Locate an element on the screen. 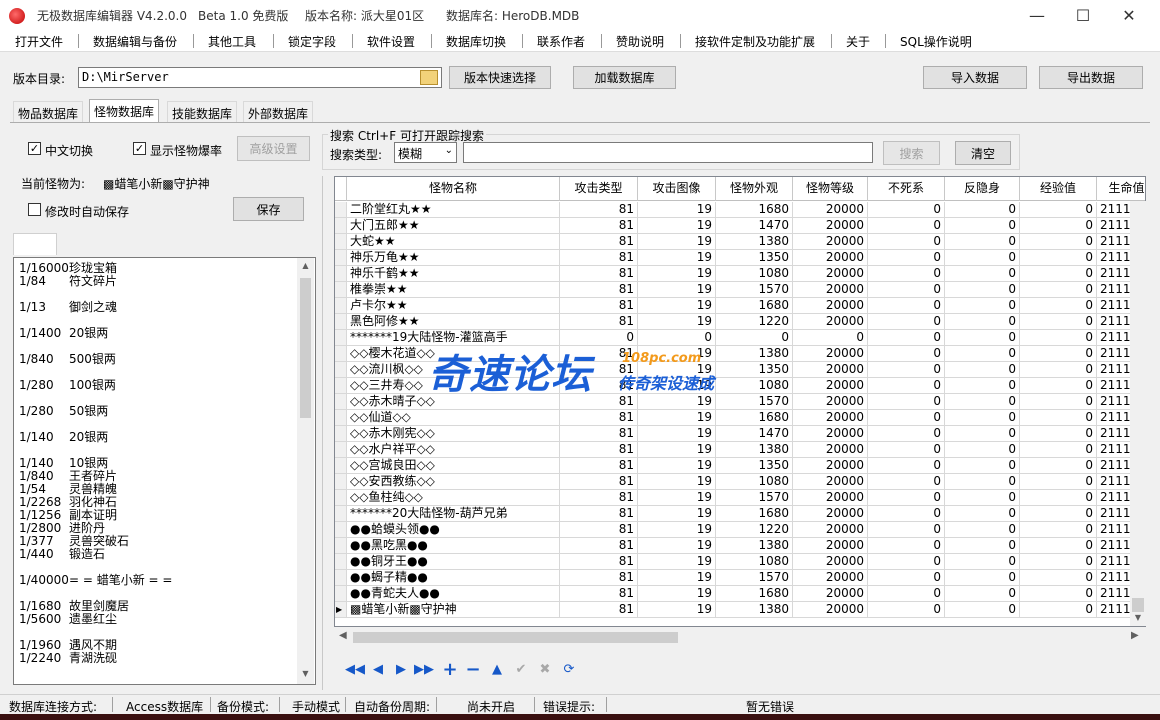  drop-list-item: 1/84 符文碎片 is located at coordinates (68, 281).